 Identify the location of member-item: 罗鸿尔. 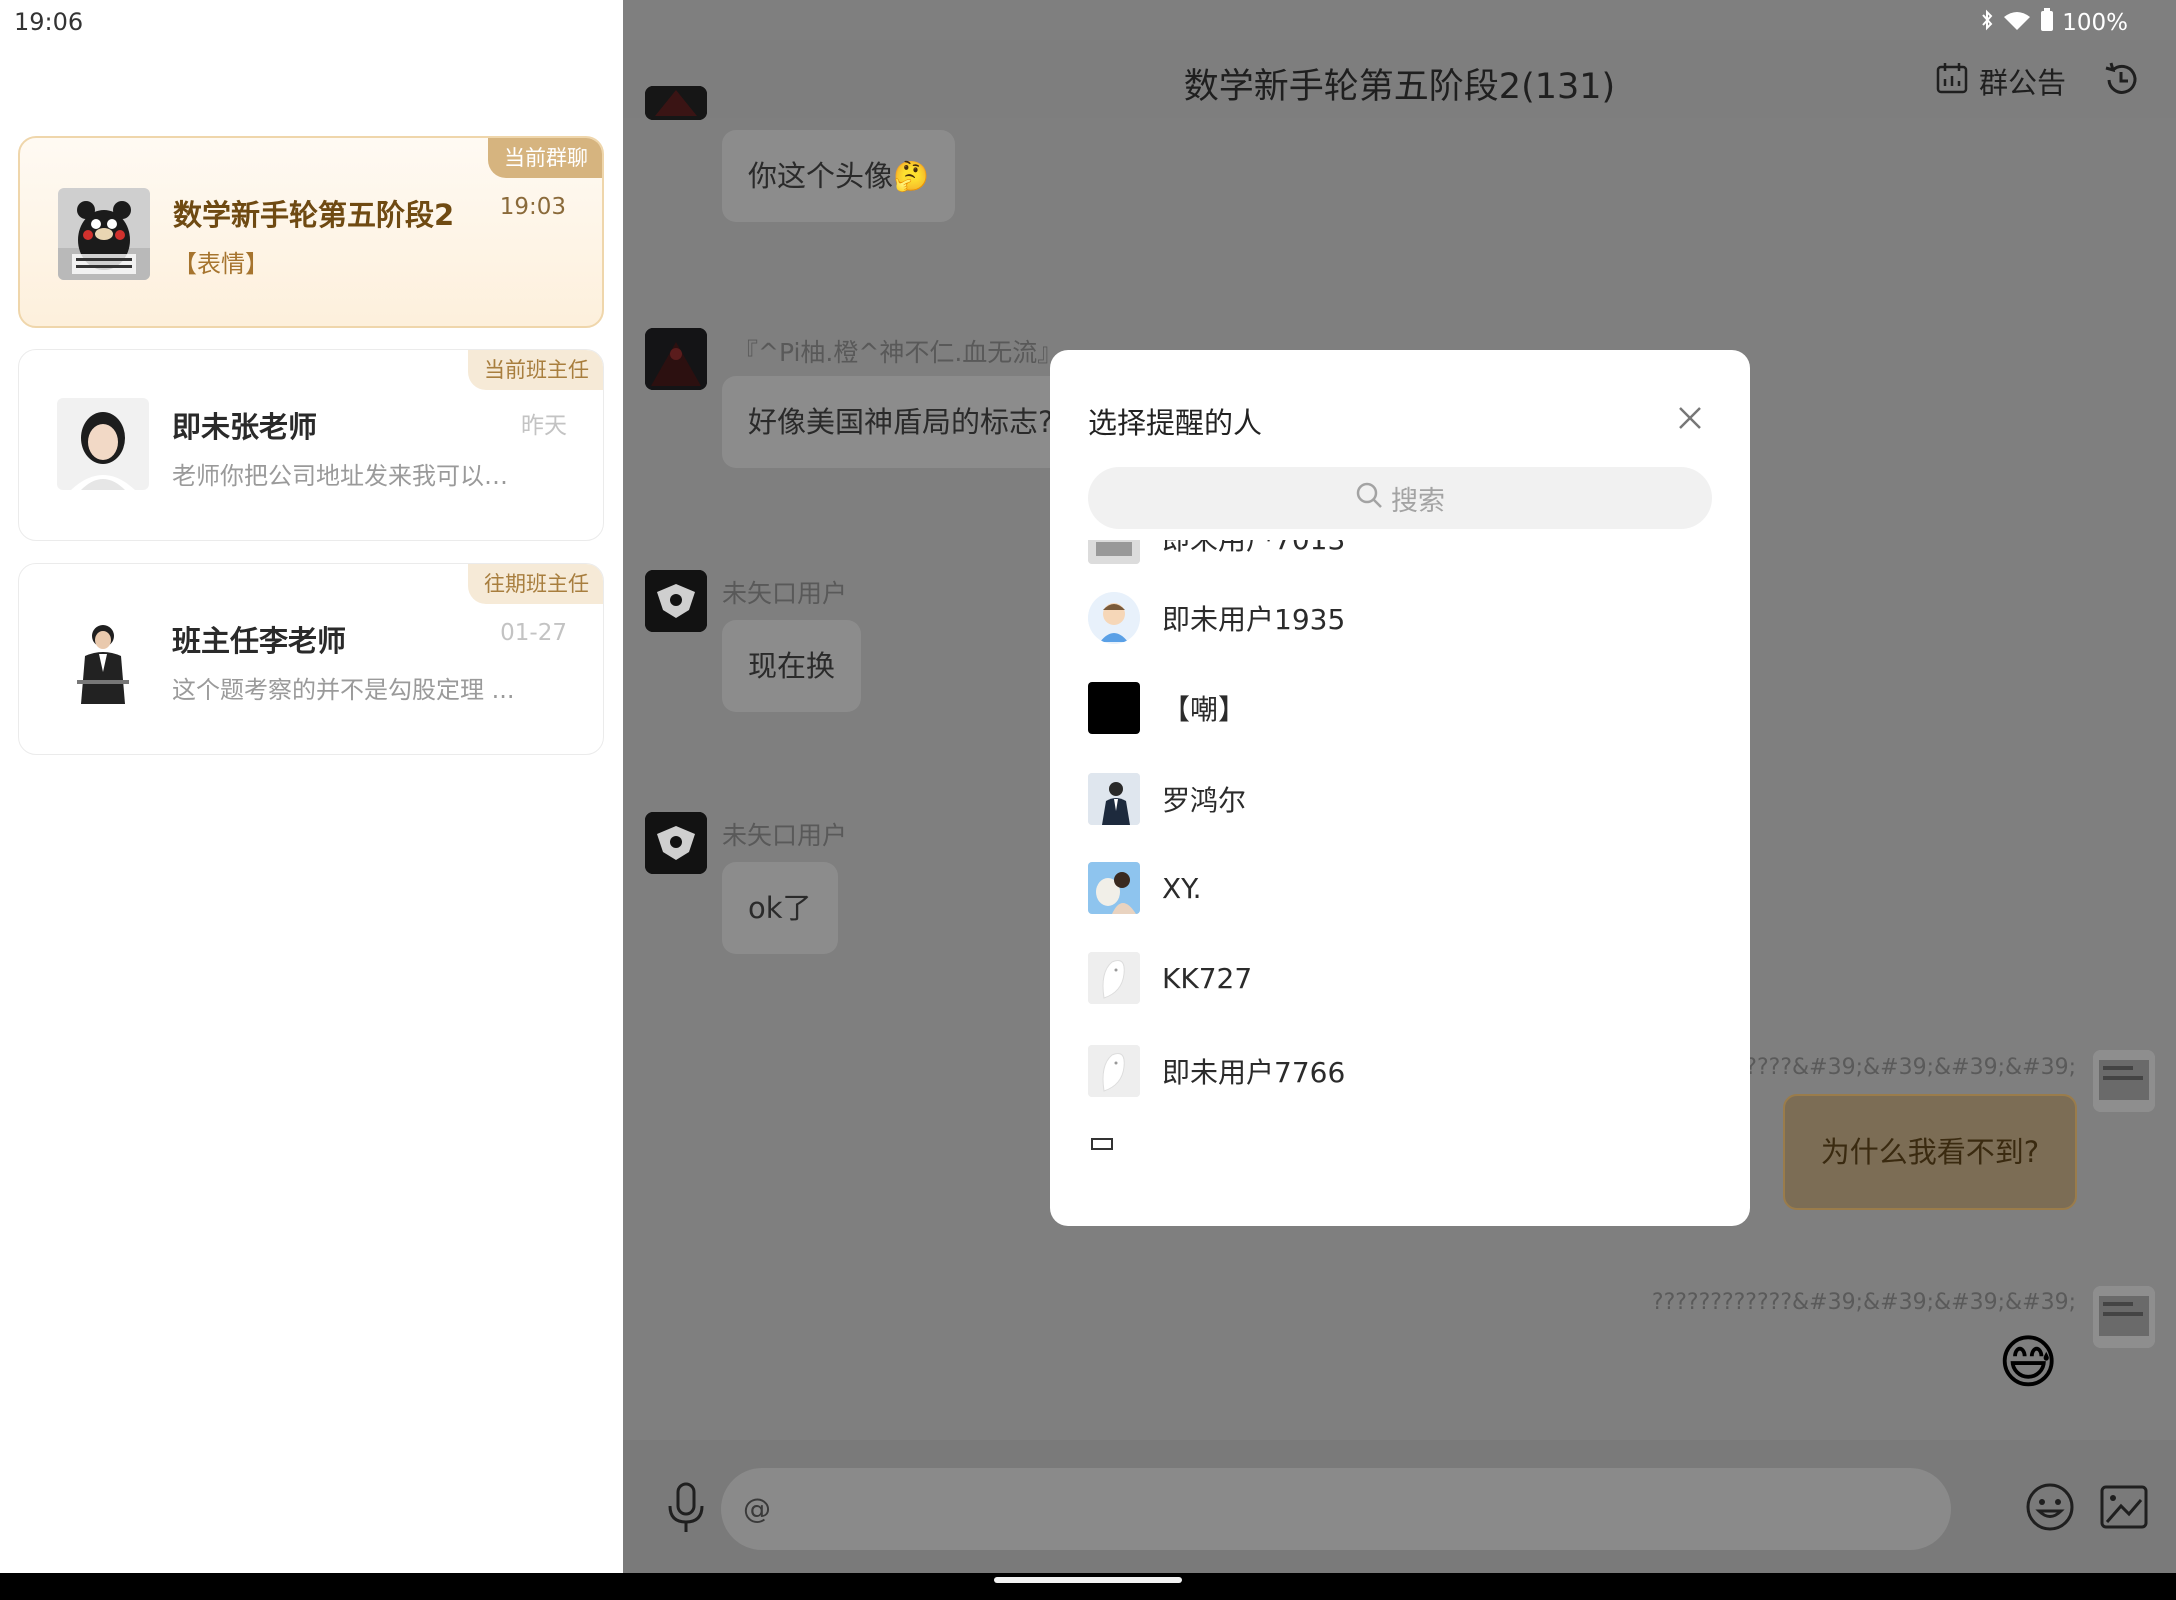
(1398, 799).